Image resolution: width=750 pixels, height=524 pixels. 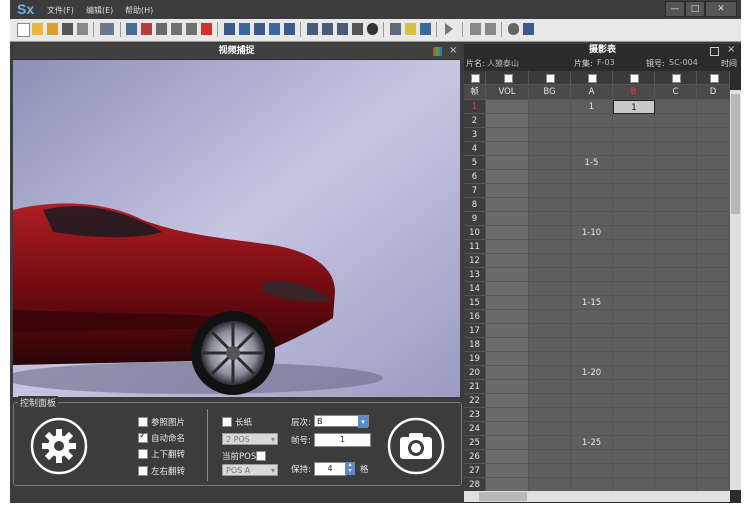 What do you see at coordinates (592, 163) in the screenshot?
I see `layer-a-cell: 1-5` at bounding box center [592, 163].